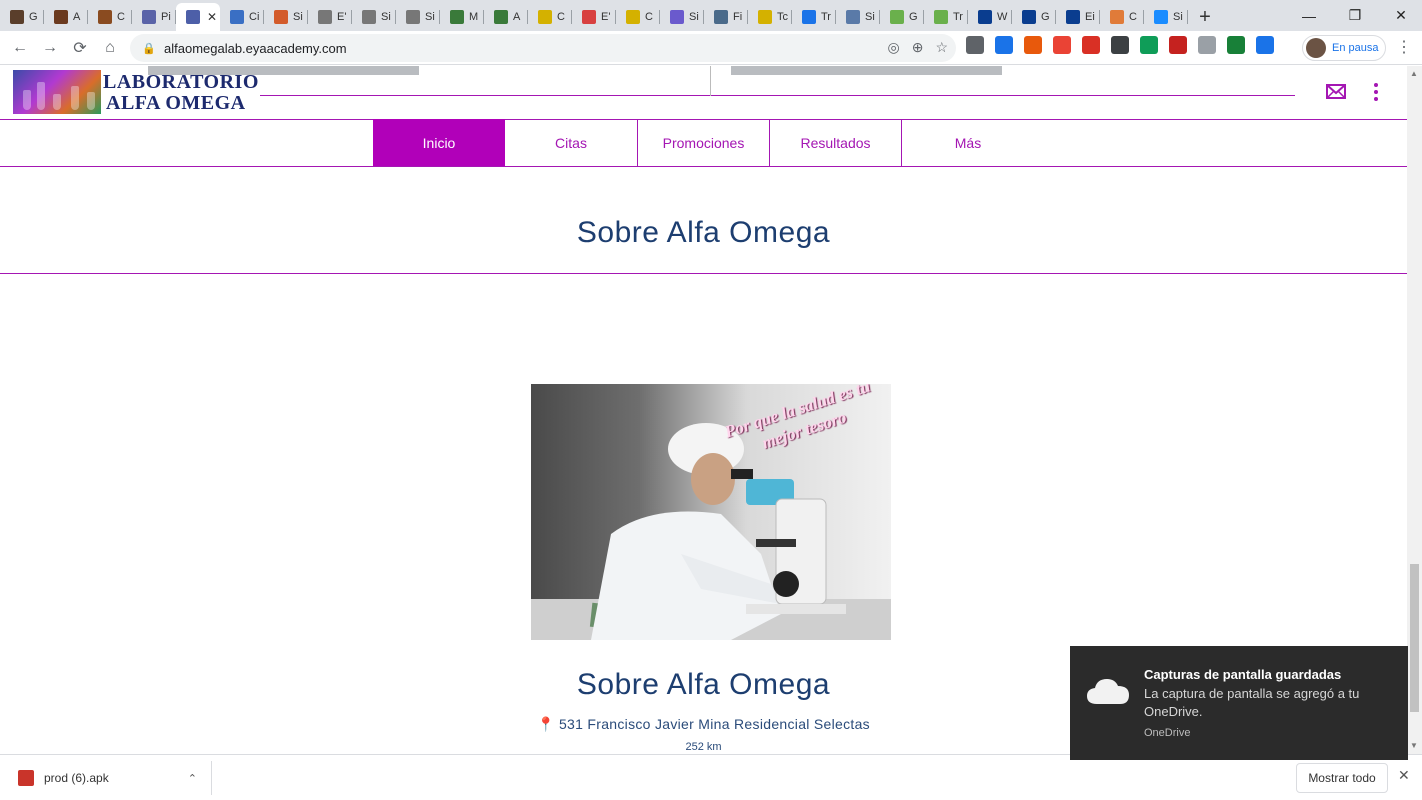 Image resolution: width=1422 pixels, height=800 pixels. Describe the element at coordinates (462, 17) in the screenshot. I see `browser-tab: M` at that location.